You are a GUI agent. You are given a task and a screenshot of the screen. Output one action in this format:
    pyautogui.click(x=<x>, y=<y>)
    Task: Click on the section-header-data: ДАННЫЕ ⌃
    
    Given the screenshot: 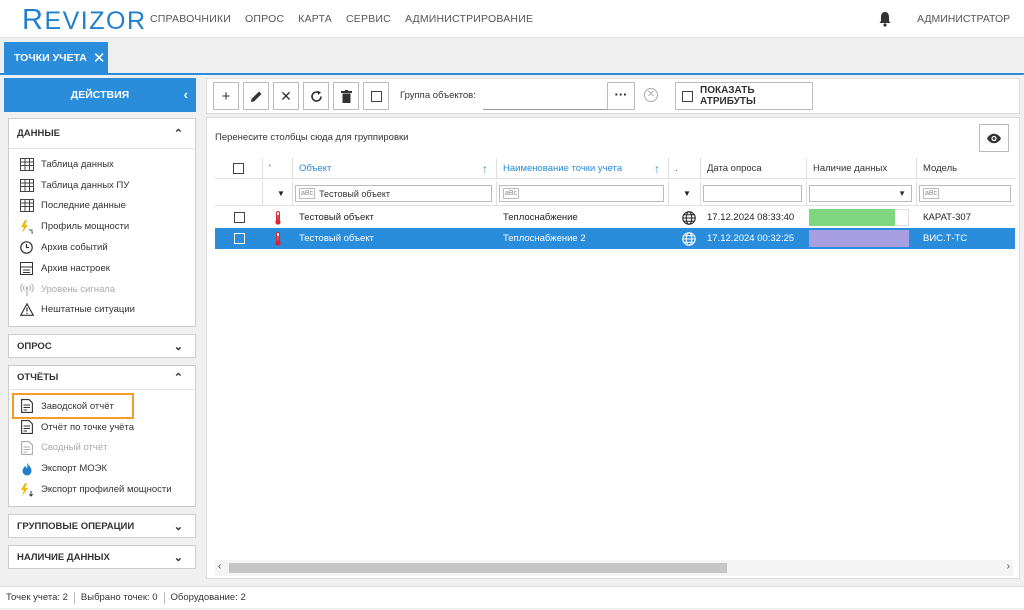 What is the action you would take?
    pyautogui.click(x=102, y=134)
    